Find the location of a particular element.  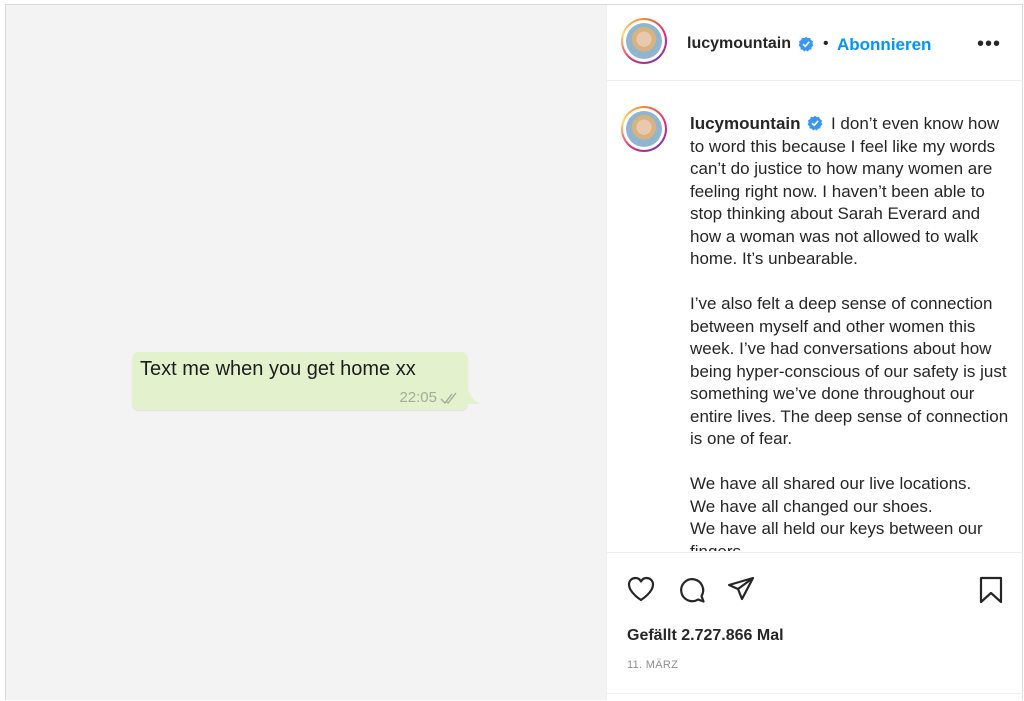

message-time: 22:05 is located at coordinates (418, 397).